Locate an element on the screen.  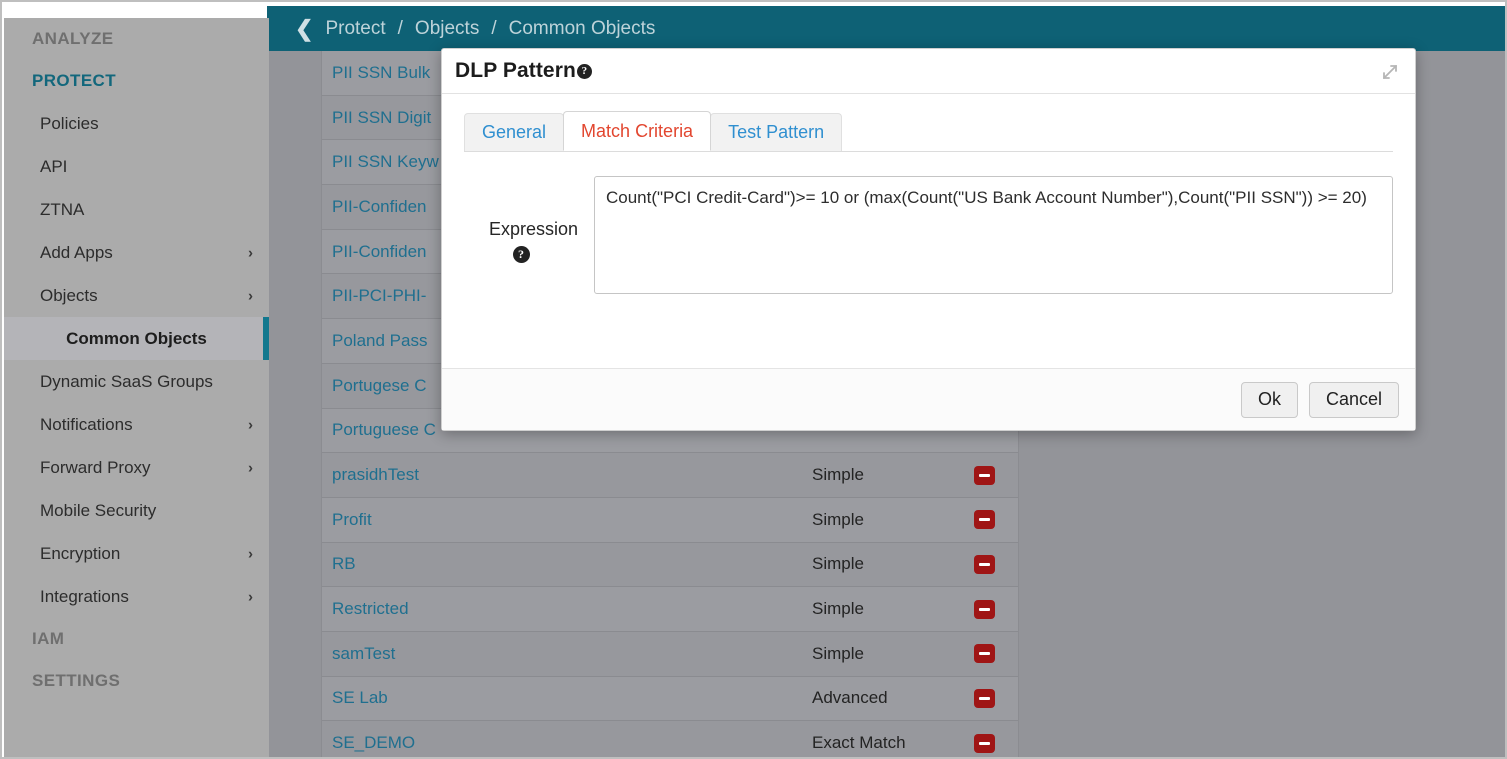
expression-help-icon: ? is located at coordinates (521, 254).